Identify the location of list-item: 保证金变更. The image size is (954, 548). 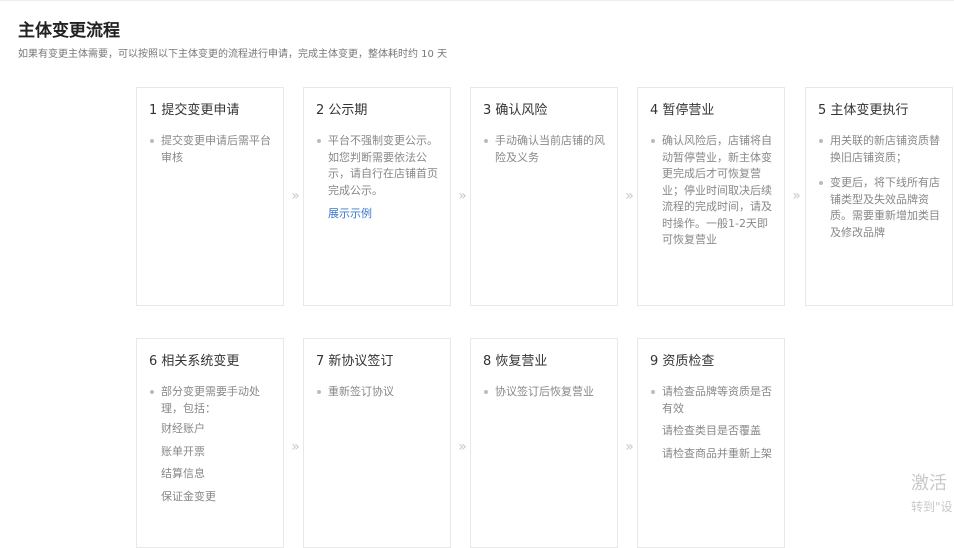
(188, 496).